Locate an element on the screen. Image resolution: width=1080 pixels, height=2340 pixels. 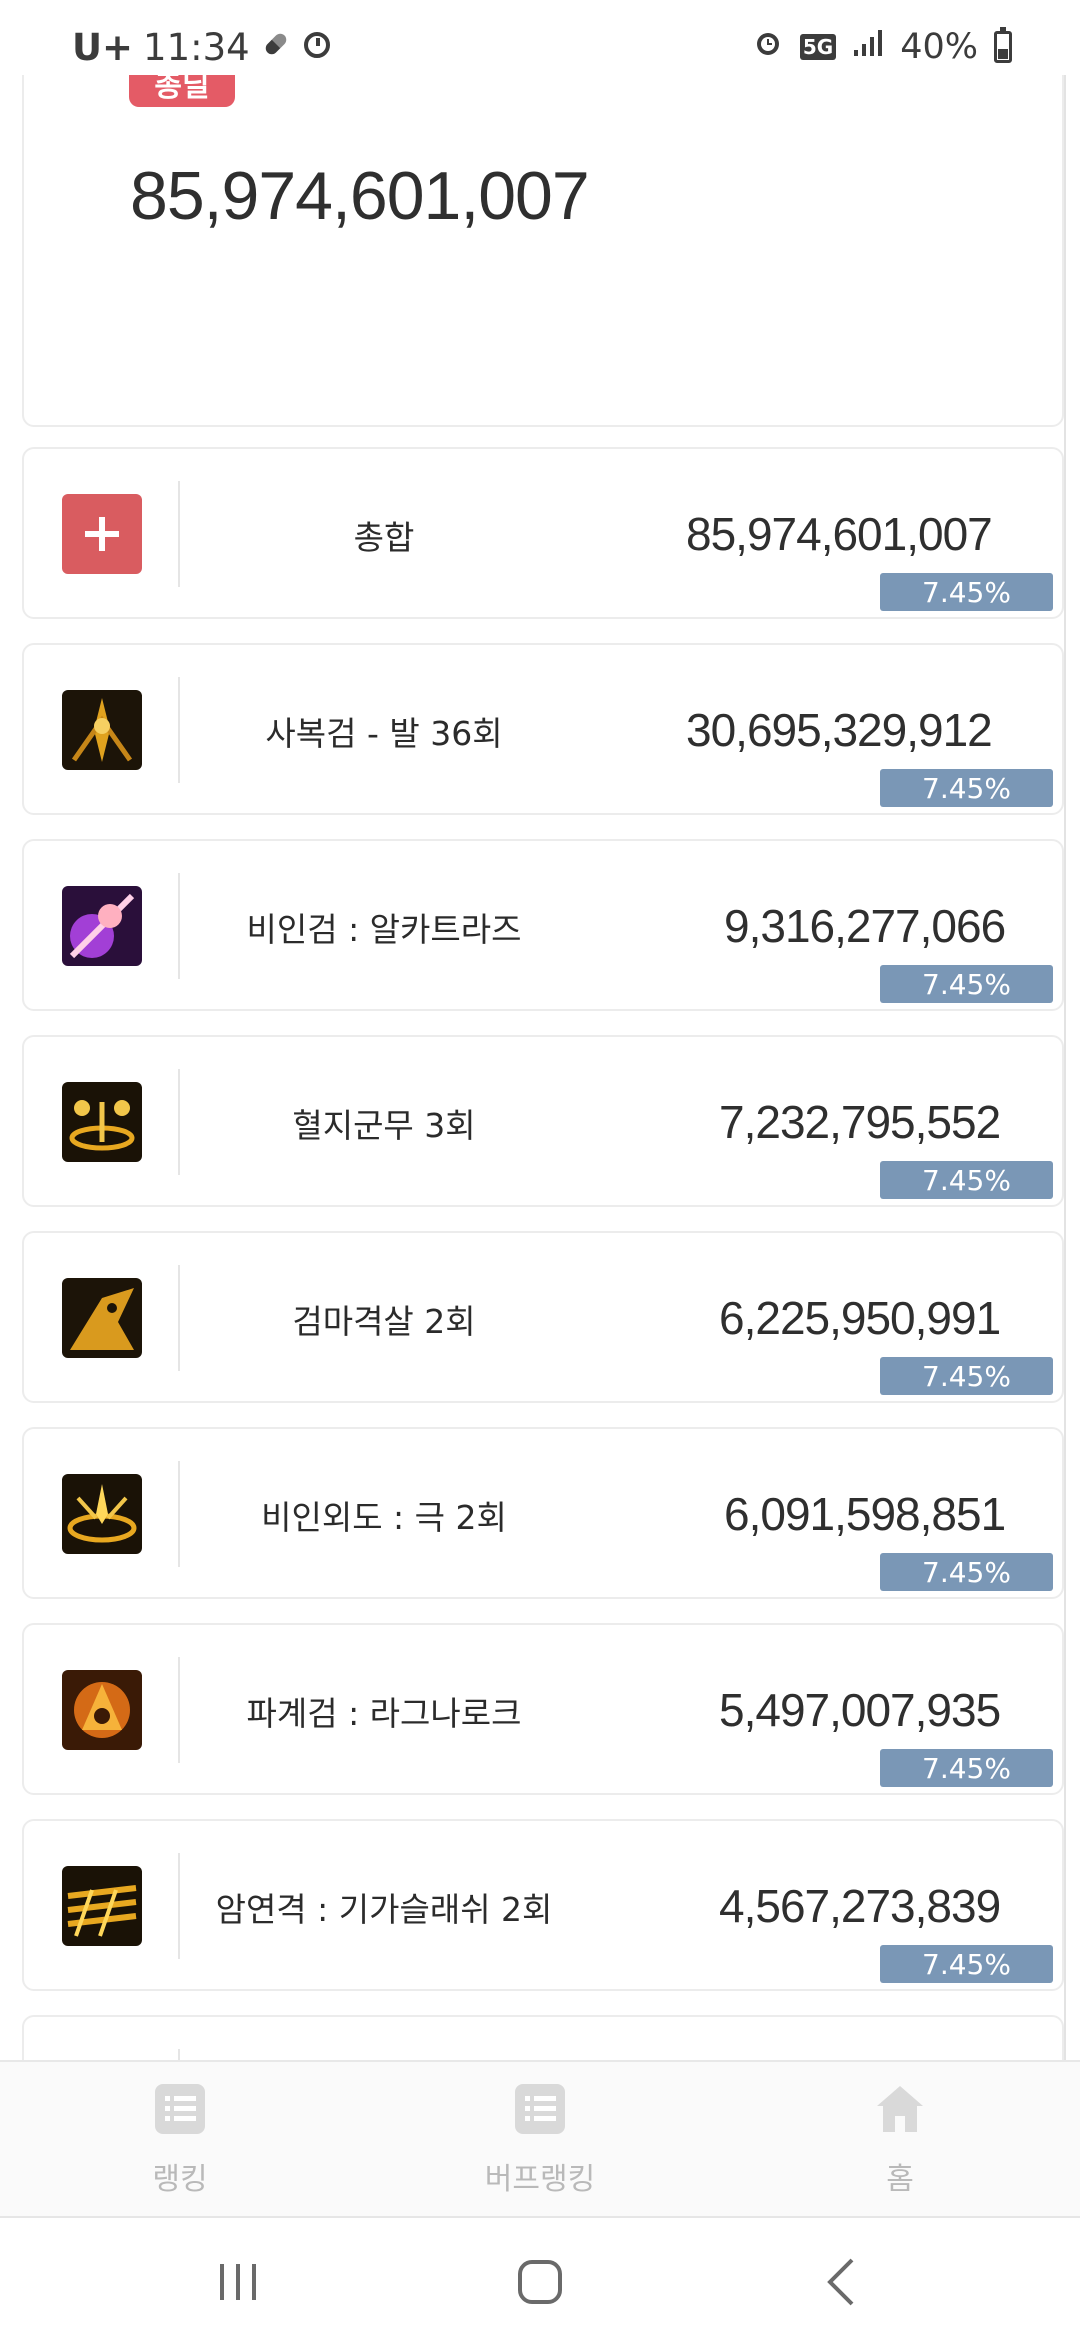
skill-damage: 6,091,598,851 is located at coordinates (865, 1514).